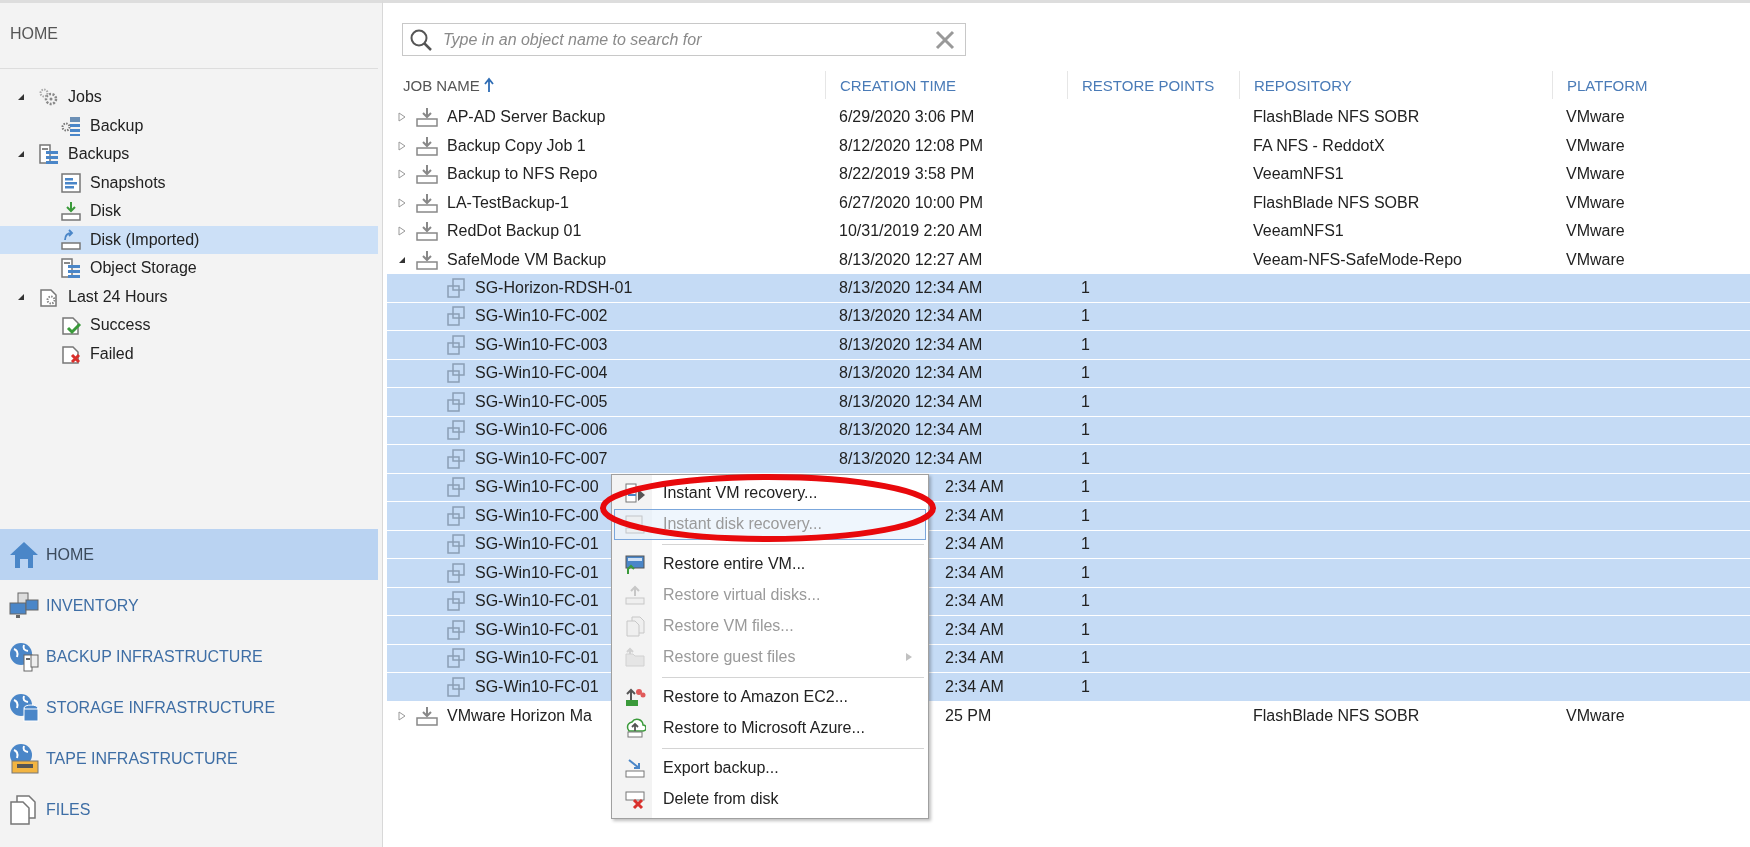 This screenshot has height=847, width=1750. What do you see at coordinates (189, 97) in the screenshot?
I see `tree-item: Jobs` at bounding box center [189, 97].